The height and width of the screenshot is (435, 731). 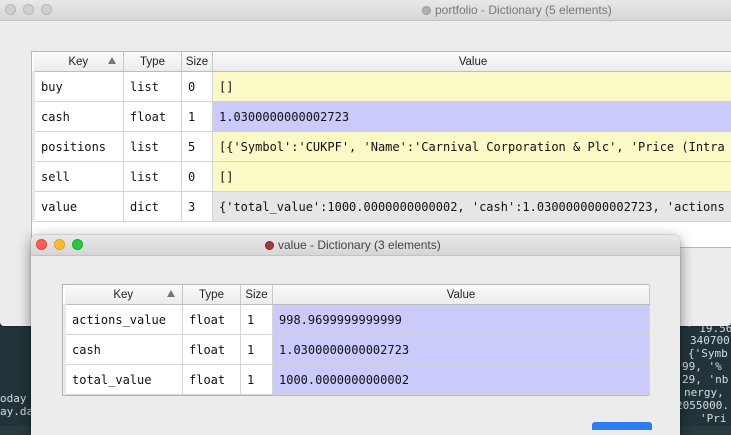 What do you see at coordinates (461, 380) in the screenshot?
I see `value-cell: 1000.0000000000002` at bounding box center [461, 380].